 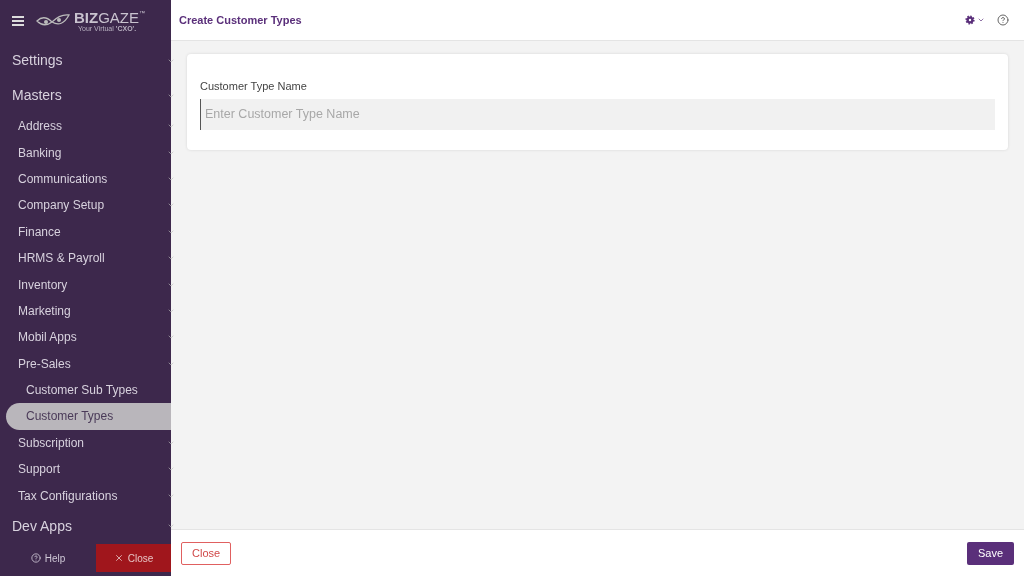 What do you see at coordinates (970, 20) in the screenshot?
I see `gear-icon` at bounding box center [970, 20].